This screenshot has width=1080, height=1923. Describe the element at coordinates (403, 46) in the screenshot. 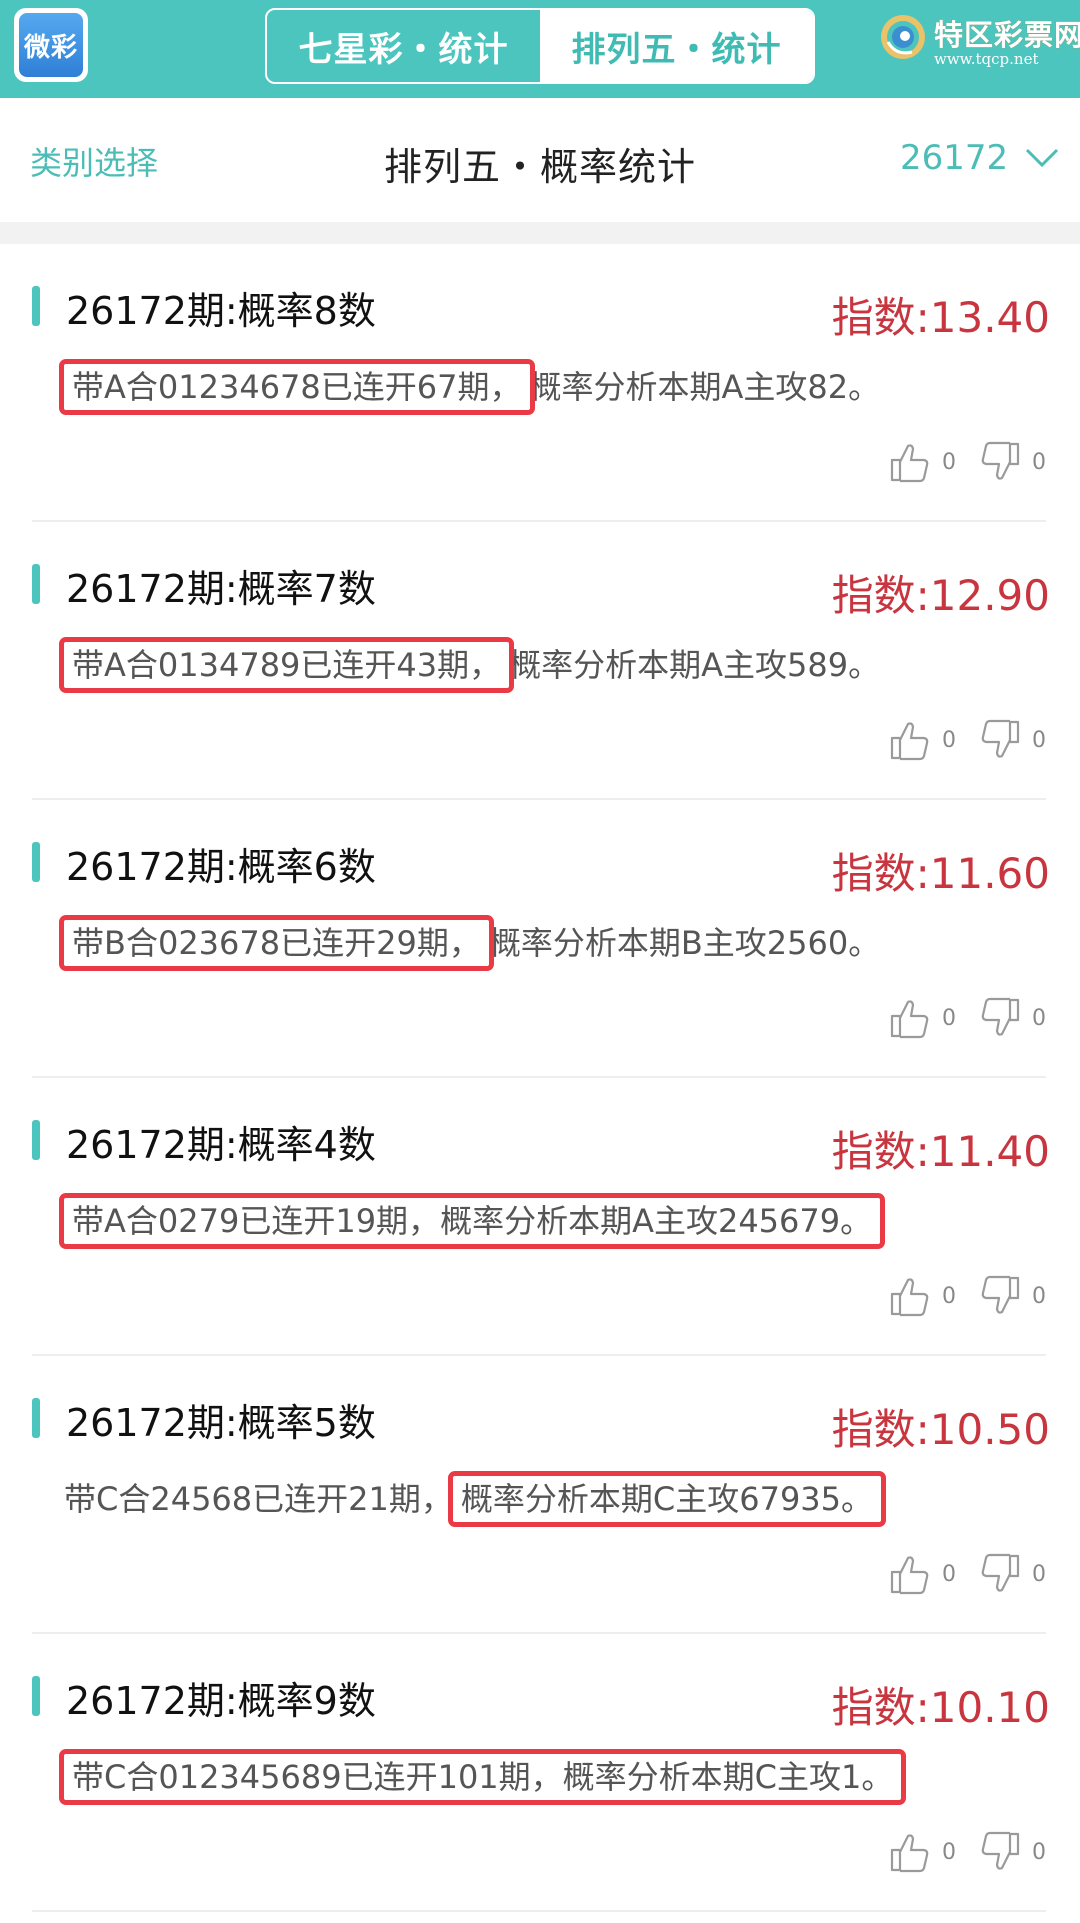

I see `tab-qixingcai: 七星彩・统计` at that location.